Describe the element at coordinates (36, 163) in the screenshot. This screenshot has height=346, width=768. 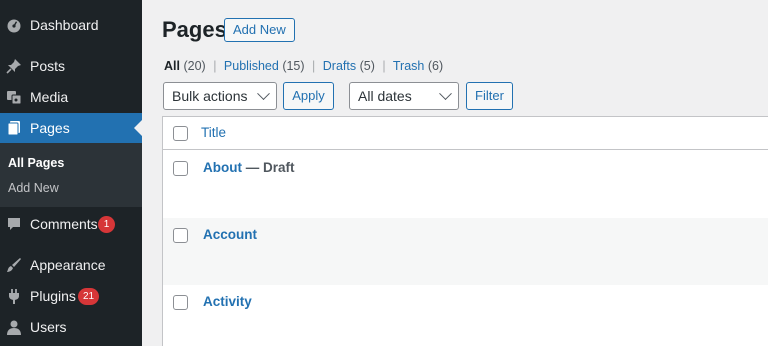
I see `submenu-all-pages: All Pages` at that location.